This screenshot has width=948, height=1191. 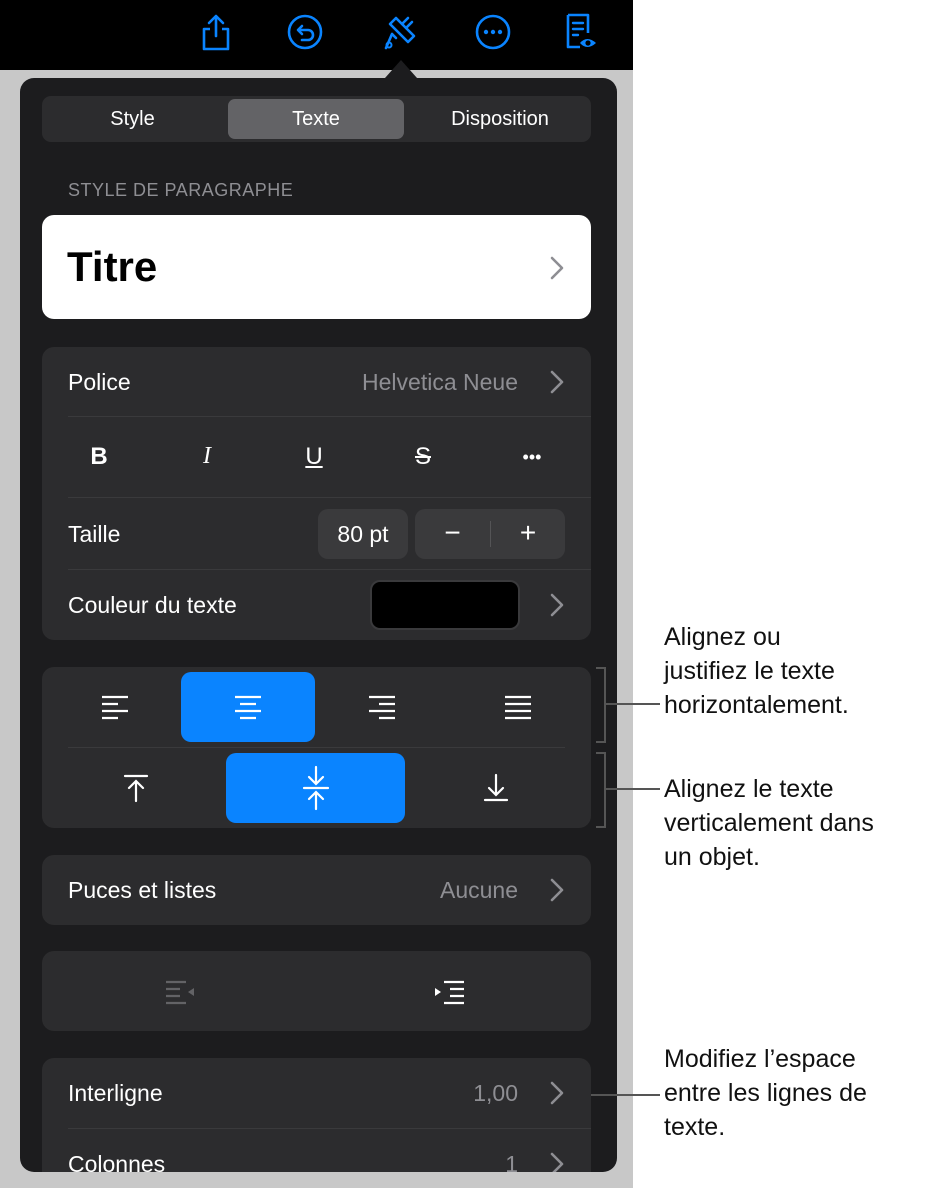 I want to click on text-color-label: Couleur du texte, so click(x=152, y=605).